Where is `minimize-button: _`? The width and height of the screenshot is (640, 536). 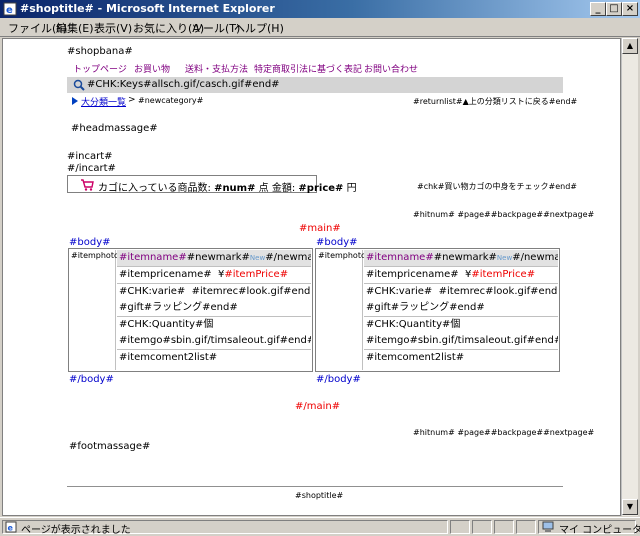 minimize-button: _ is located at coordinates (598, 9).